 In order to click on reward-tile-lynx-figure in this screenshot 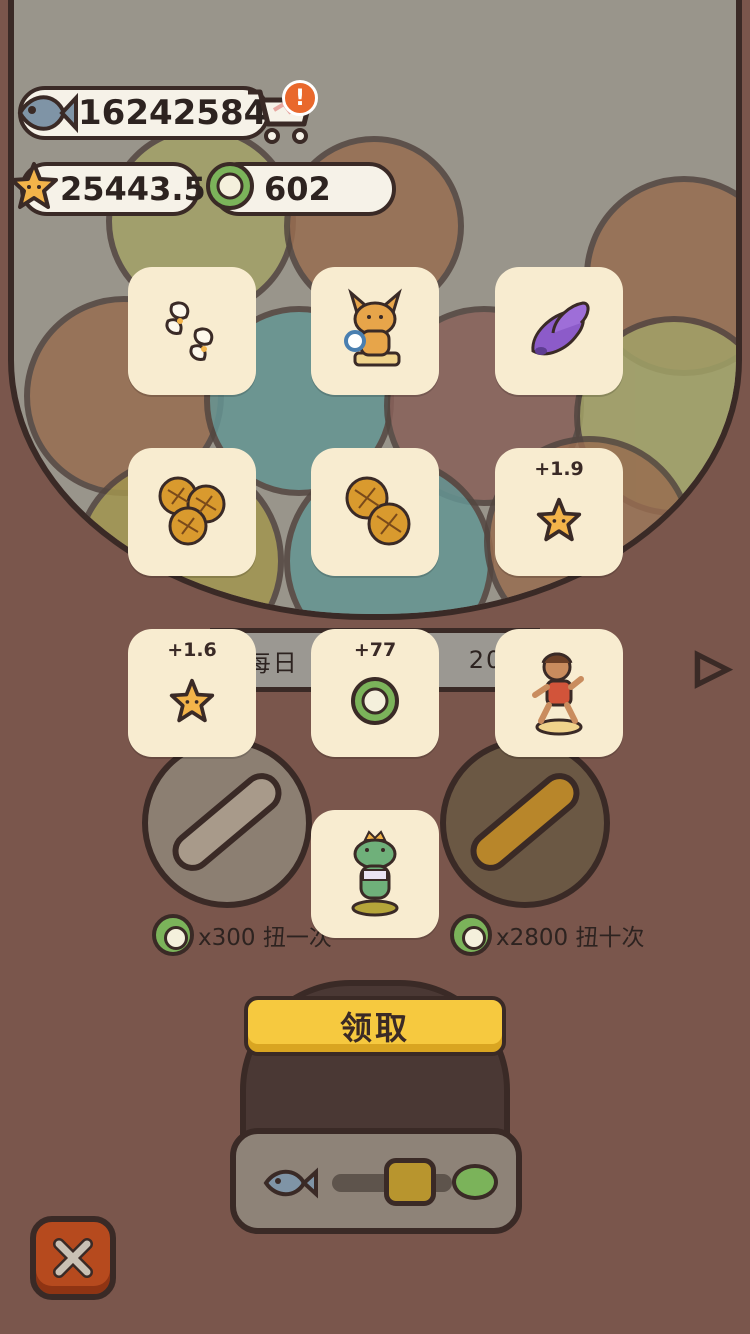, I will do `click(375, 331)`.